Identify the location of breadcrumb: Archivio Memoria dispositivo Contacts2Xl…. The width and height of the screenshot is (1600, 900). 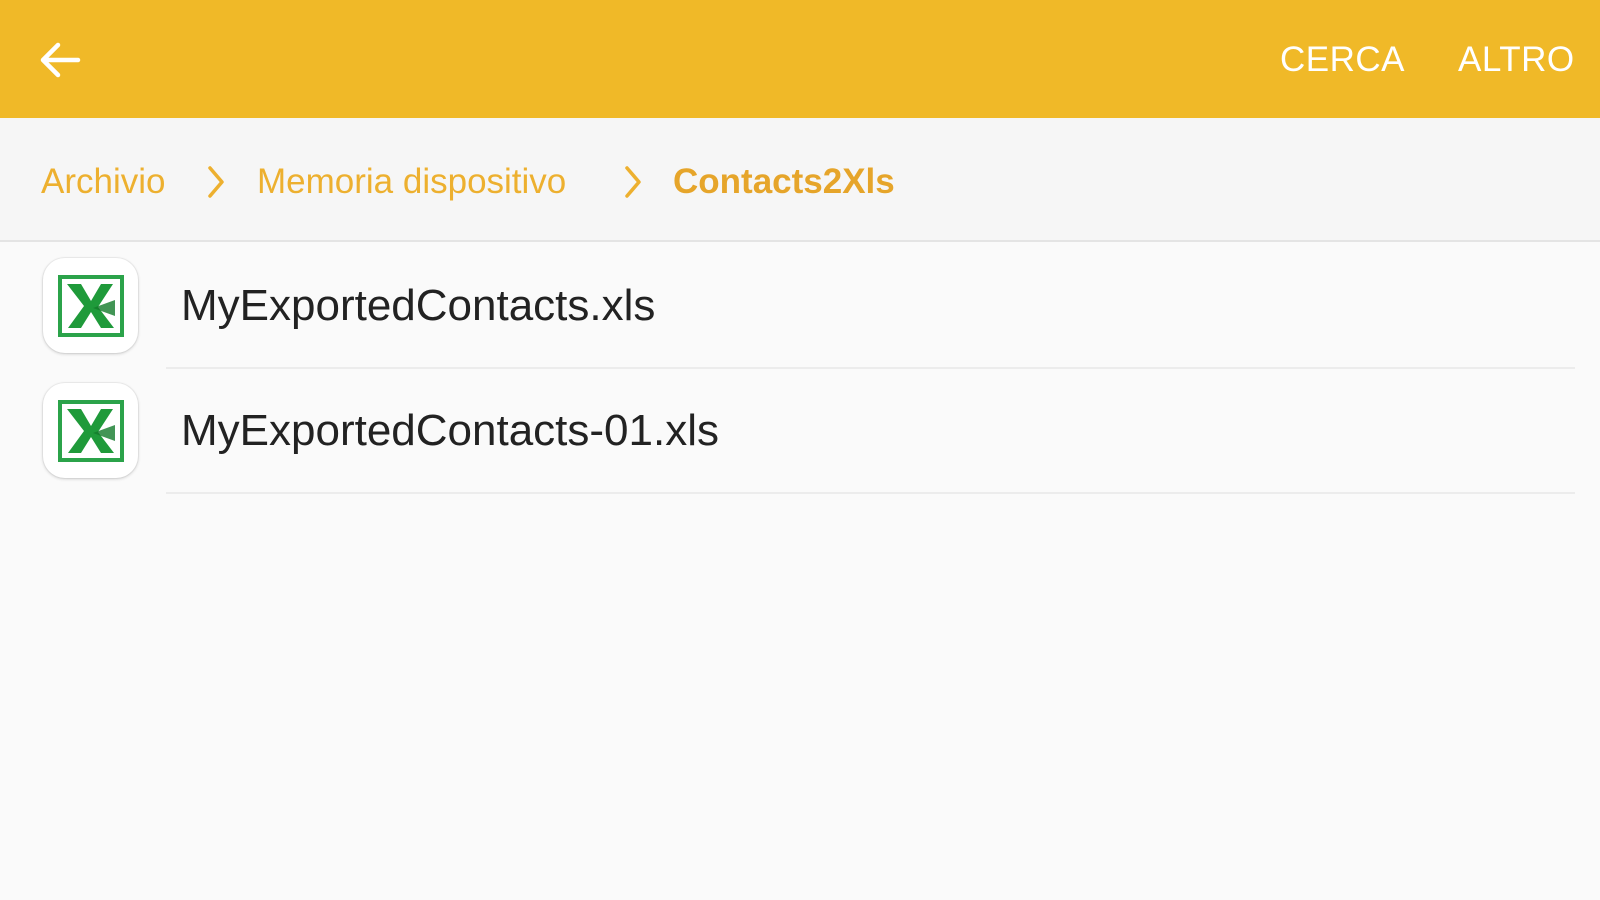
(800, 180).